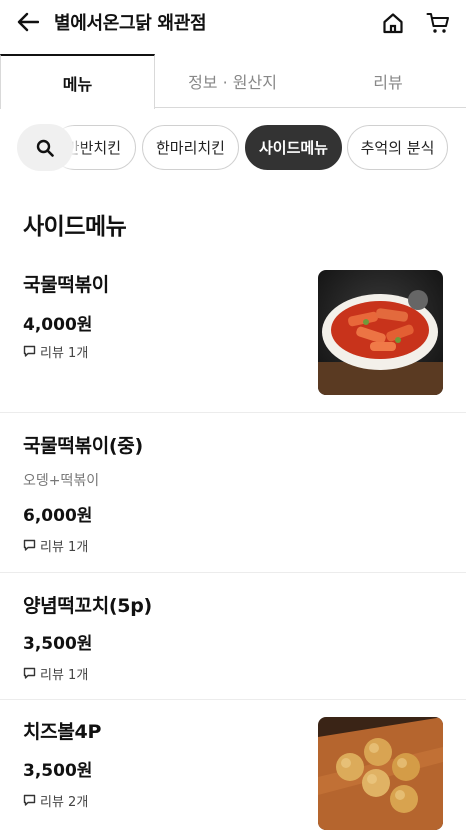 This screenshot has width=466, height=830. I want to click on arrow-left-icon, so click(28, 22).